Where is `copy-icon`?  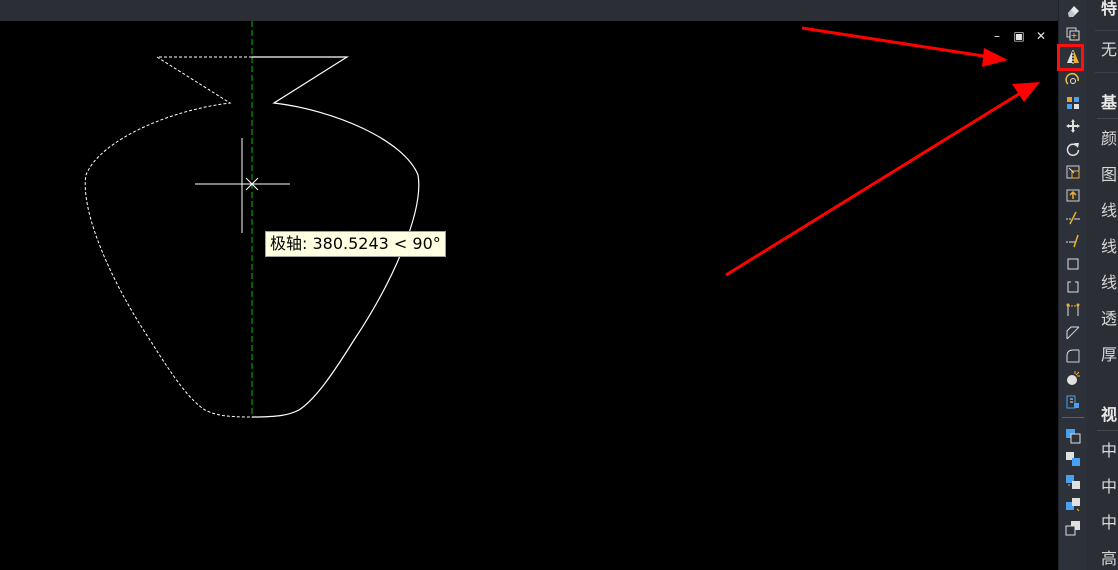 copy-icon is located at coordinates (1073, 34).